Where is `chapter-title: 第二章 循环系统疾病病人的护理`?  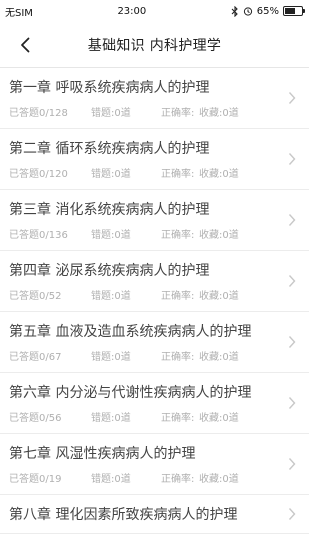
chapter-title: 第二章 循环系统疾病病人的护理 is located at coordinates (109, 149).